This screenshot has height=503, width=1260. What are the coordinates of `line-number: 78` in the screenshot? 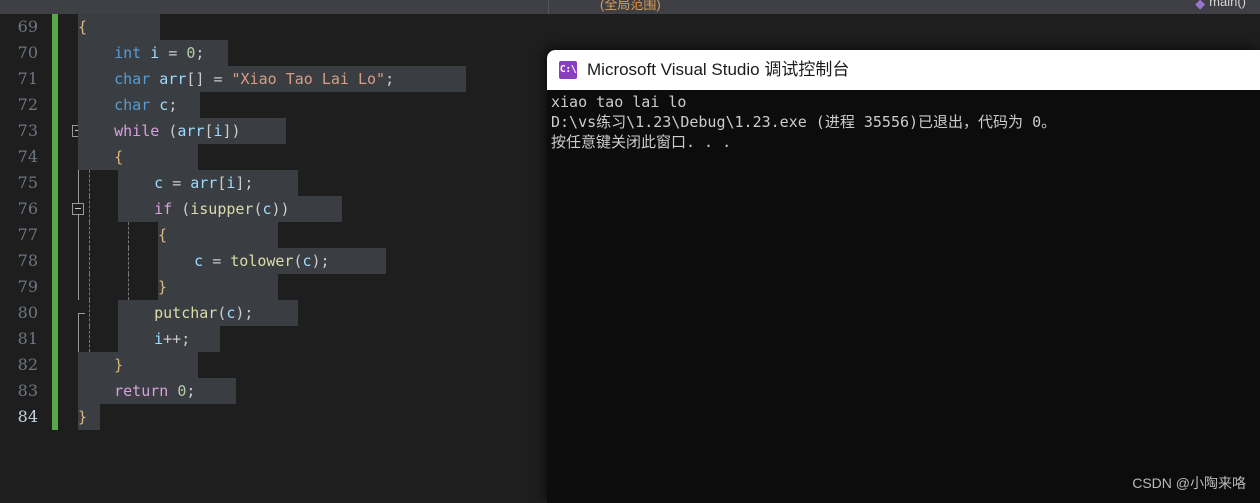 It's located at (27, 260).